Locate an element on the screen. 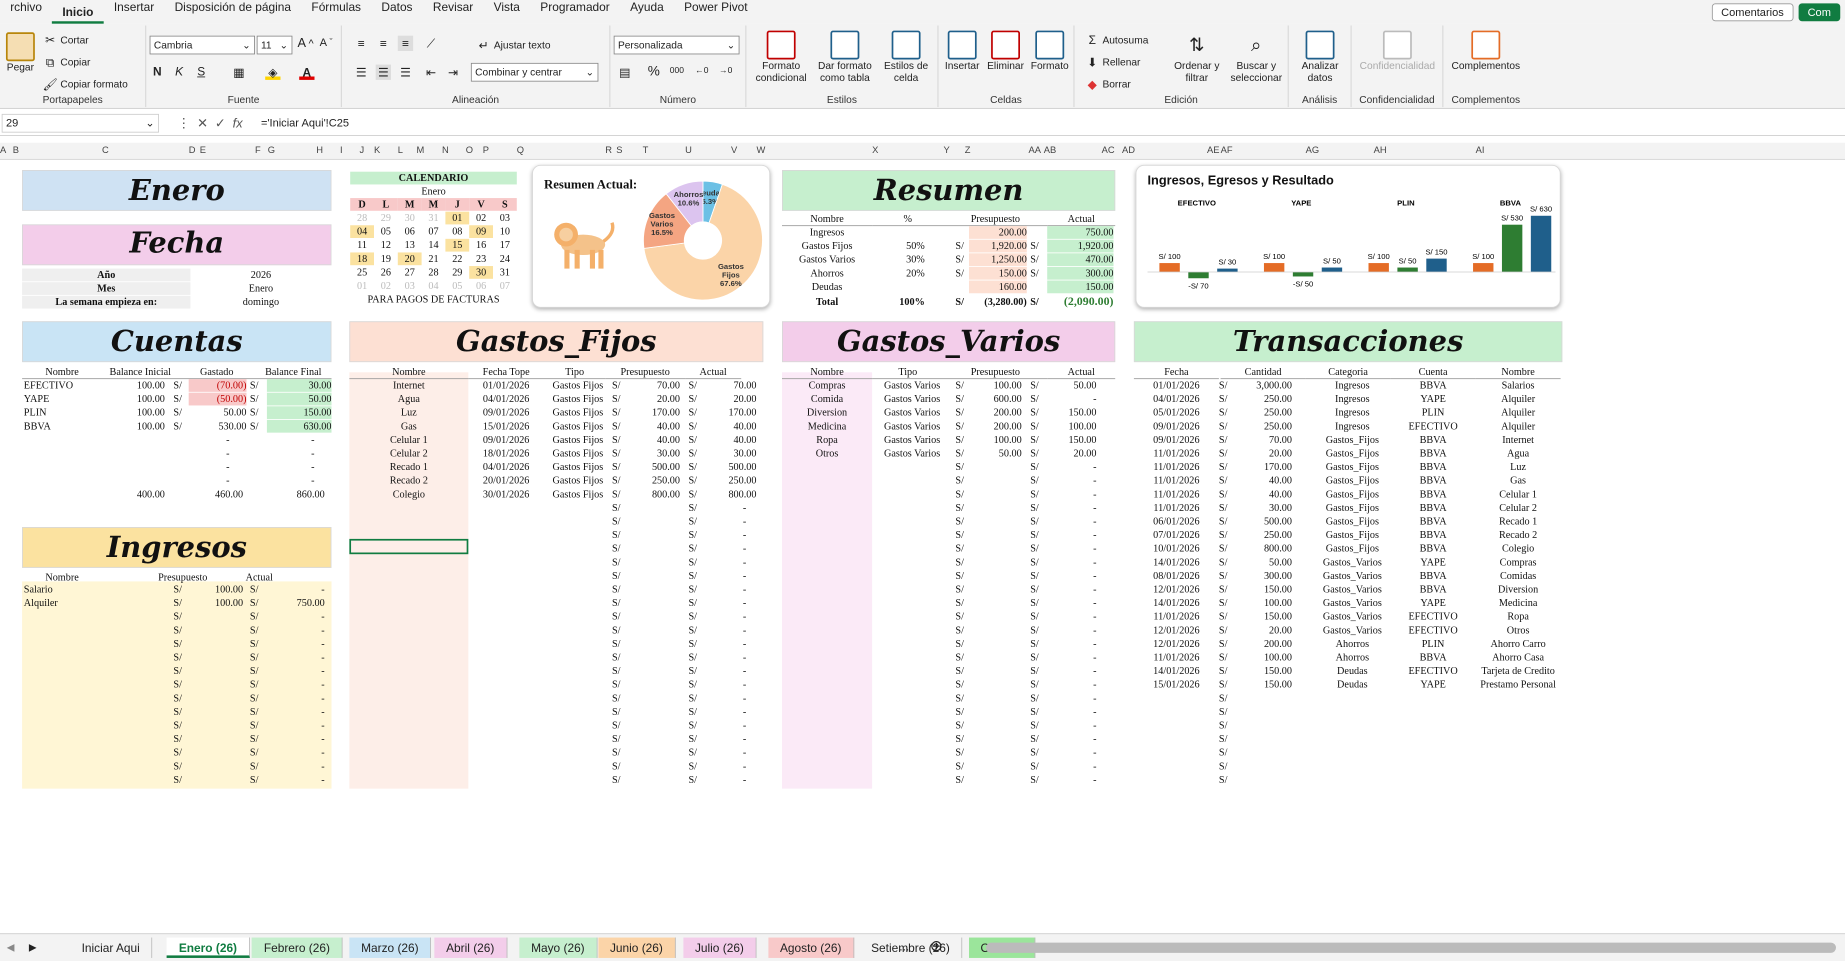 The width and height of the screenshot is (1845, 961). calendar-day: 27 is located at coordinates (410, 272).